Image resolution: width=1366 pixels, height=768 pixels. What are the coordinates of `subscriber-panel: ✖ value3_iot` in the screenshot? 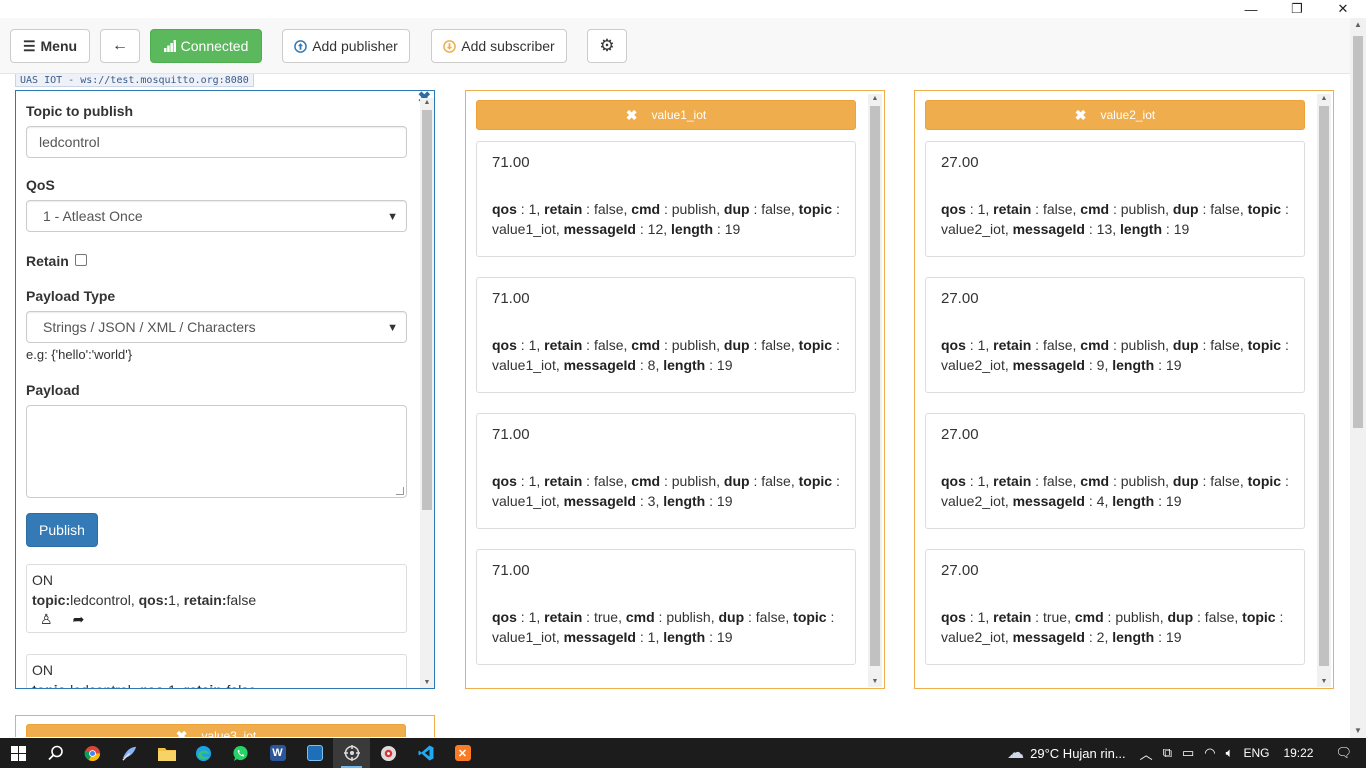 It's located at (225, 726).